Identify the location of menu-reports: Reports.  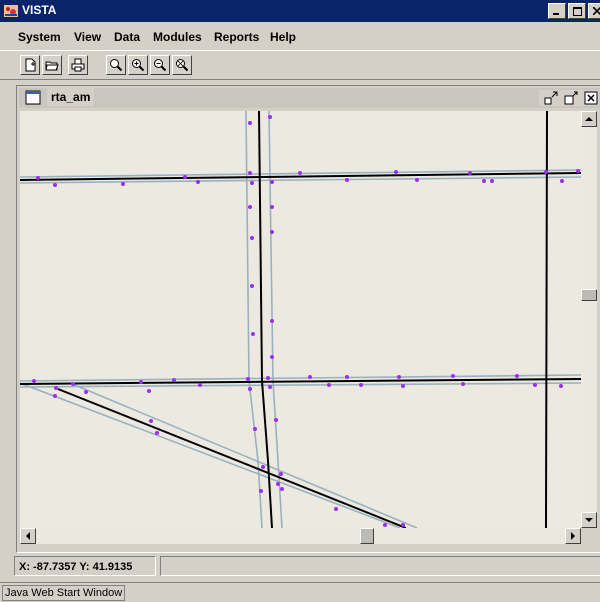
(236, 37).